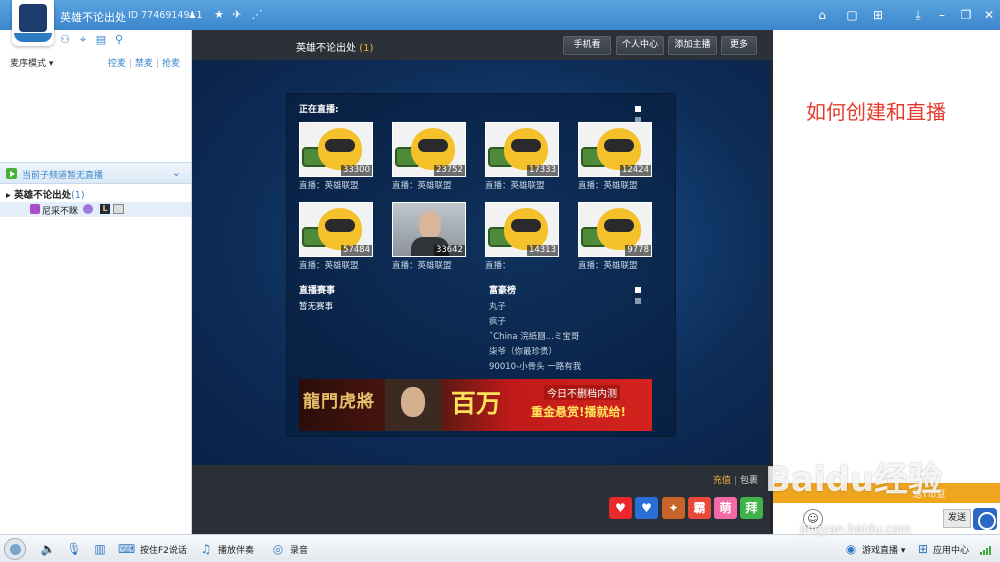  What do you see at coordinates (316, 307) in the screenshot?
I see `events-empty: 暂无赛事` at bounding box center [316, 307].